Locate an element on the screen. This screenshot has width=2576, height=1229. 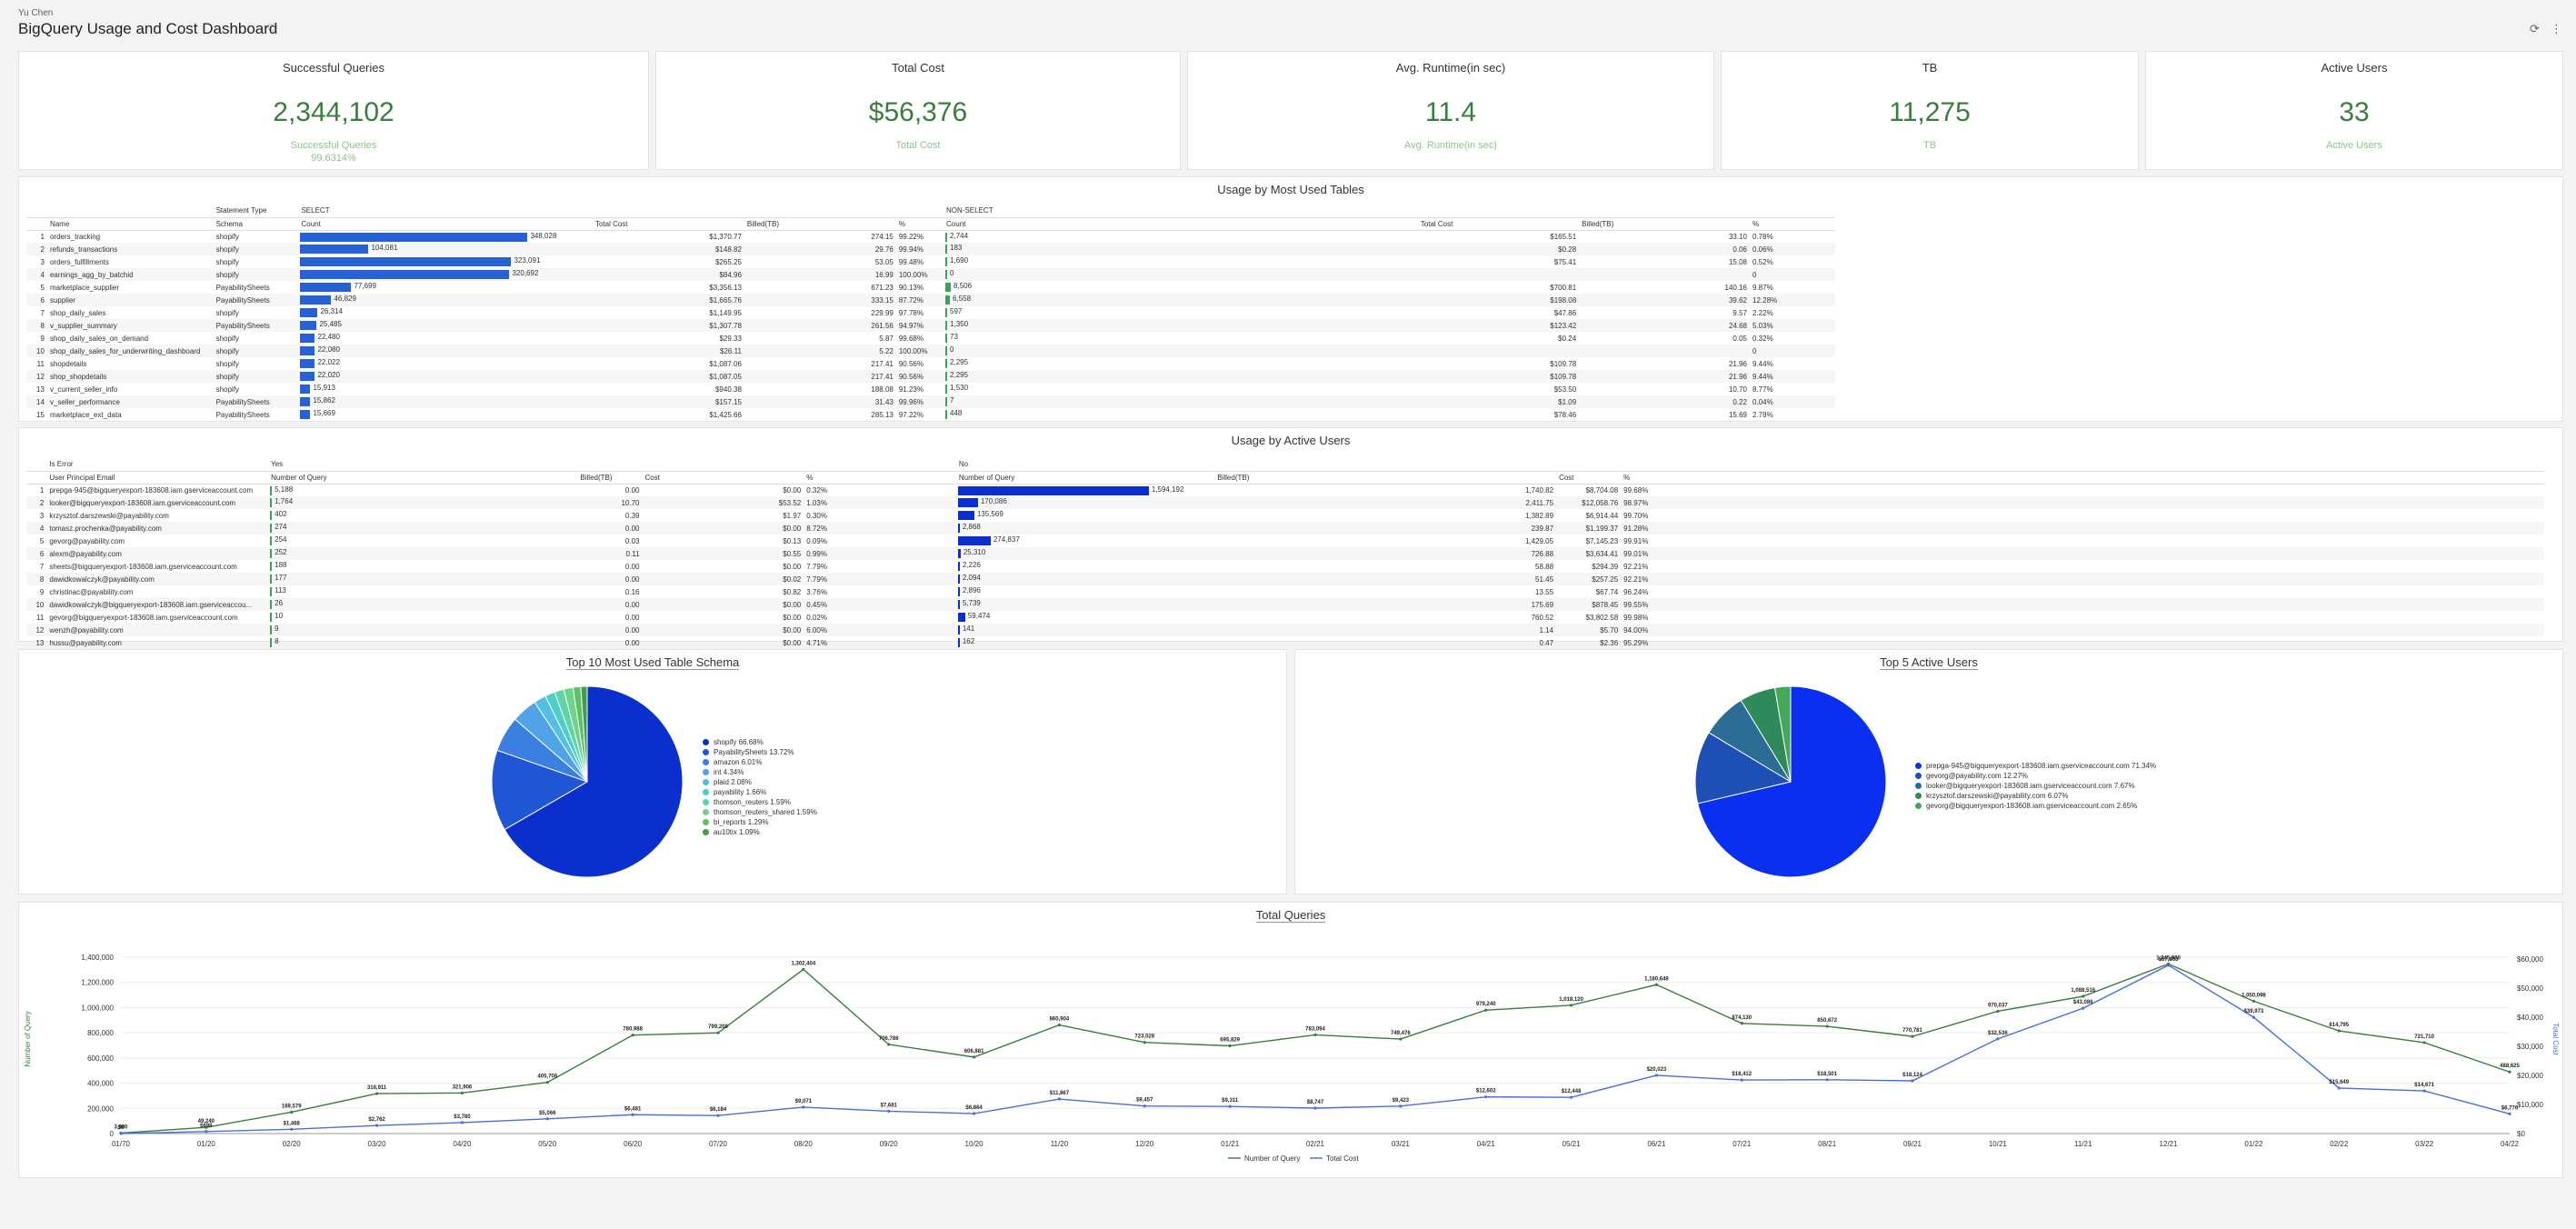
legend-item: int 4.34% is located at coordinates (760, 772).